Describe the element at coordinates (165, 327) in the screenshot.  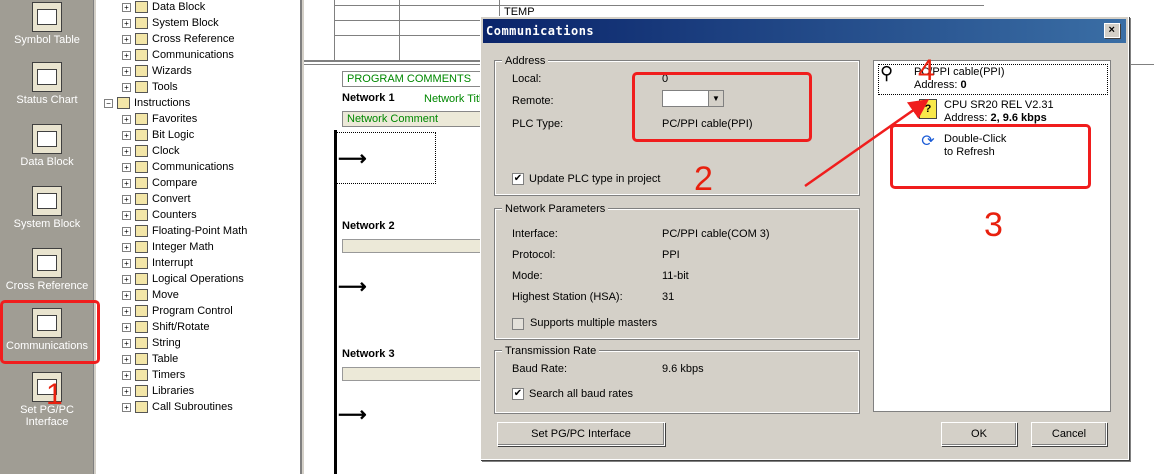
I see `tree-item-instruction: + Shift/Rotate` at that location.